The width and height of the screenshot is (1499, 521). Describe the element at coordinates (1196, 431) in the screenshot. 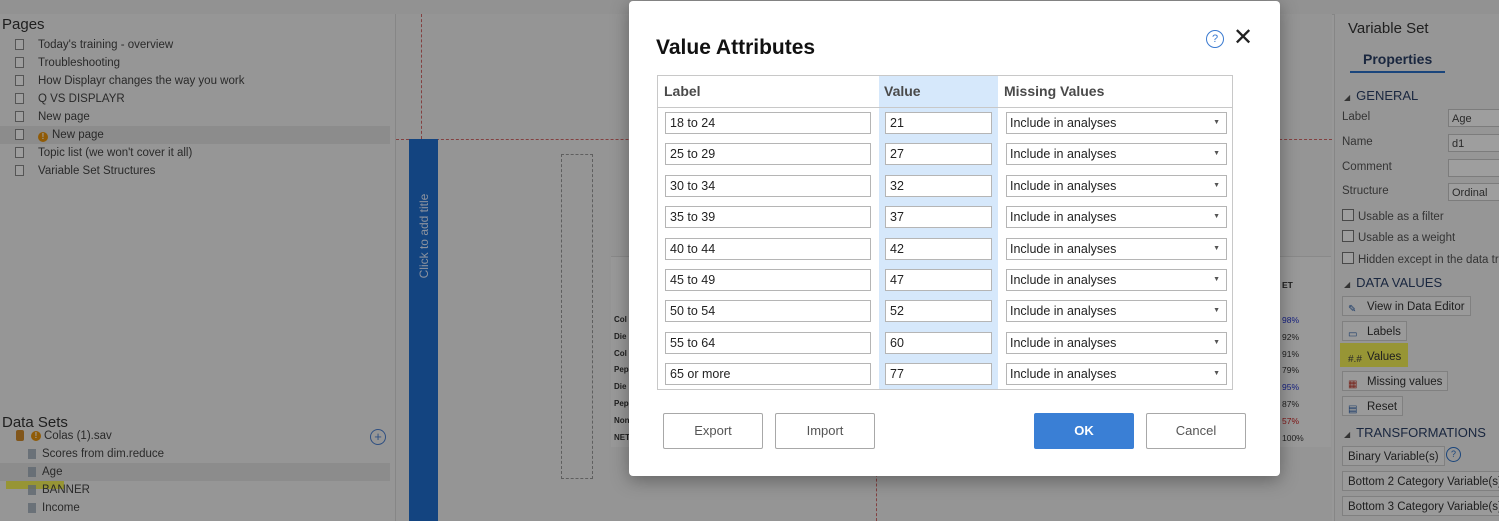

I see `cancel-button: Cancel` at that location.